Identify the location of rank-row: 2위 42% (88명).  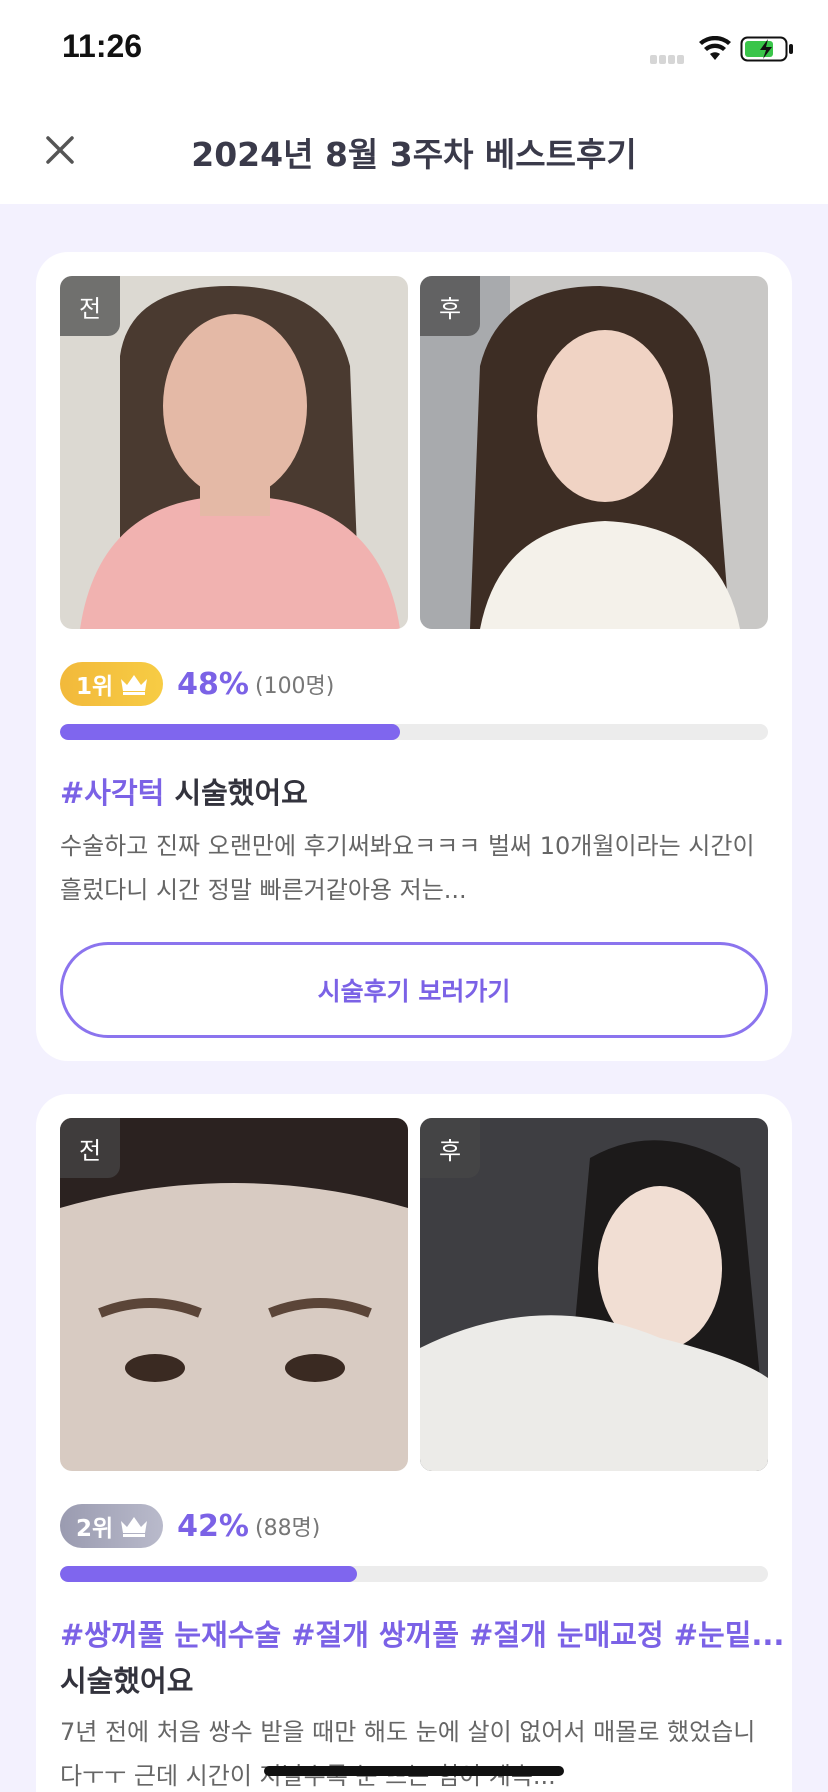
(190, 1526).